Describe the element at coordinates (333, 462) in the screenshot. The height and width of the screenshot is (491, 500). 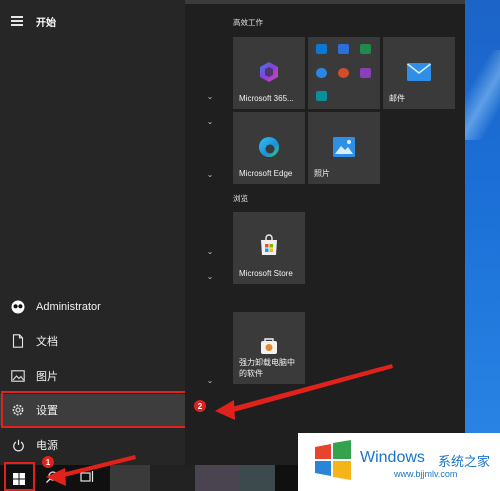
I see `watermark-logo-icon` at that location.